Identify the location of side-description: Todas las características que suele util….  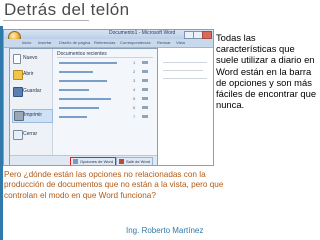
(266, 71).